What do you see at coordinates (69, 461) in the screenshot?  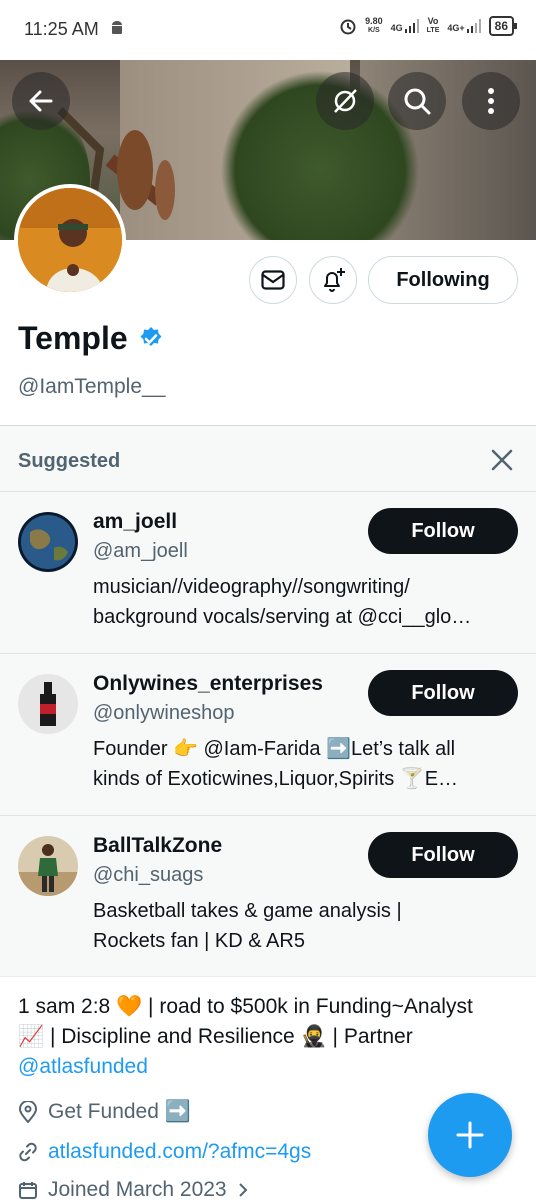 I see `suggested-title: Suggested` at bounding box center [69, 461].